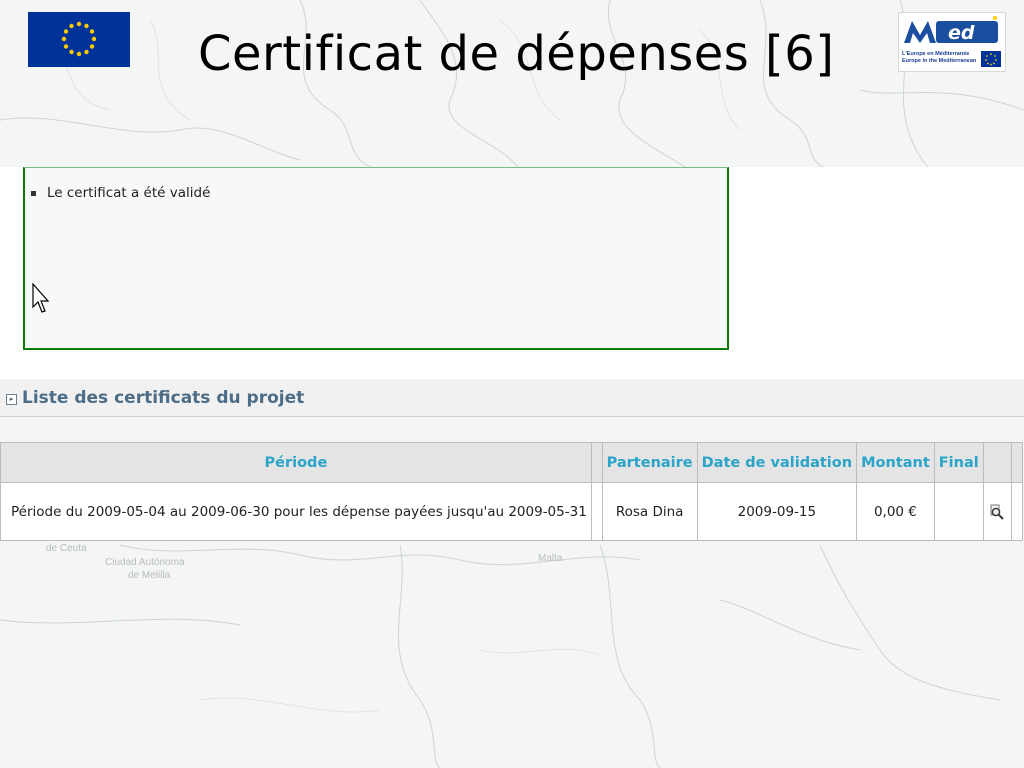 The height and width of the screenshot is (768, 1024). Describe the element at coordinates (11, 399) in the screenshot. I see `expand-icon: ▸` at that location.